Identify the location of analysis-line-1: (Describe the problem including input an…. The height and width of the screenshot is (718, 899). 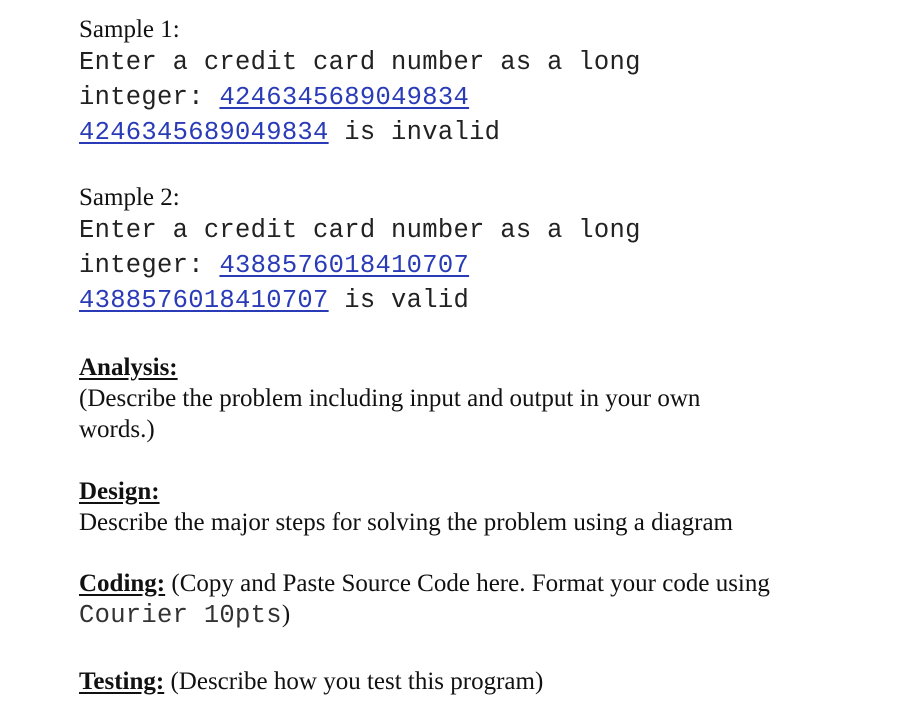
(390, 398).